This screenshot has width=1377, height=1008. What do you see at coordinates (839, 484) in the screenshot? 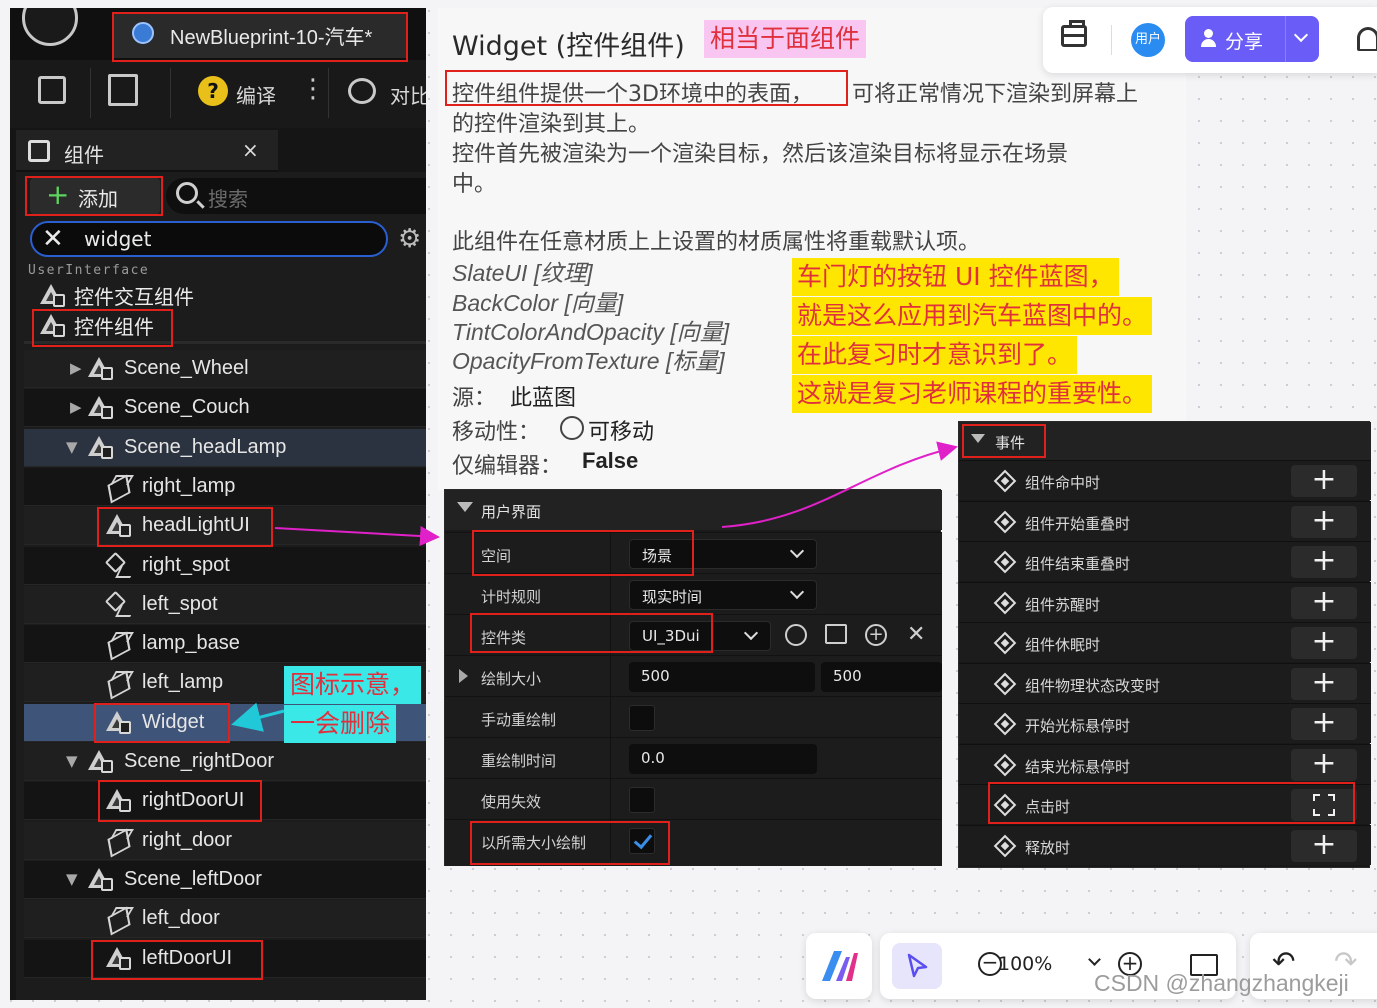
I see `arrow-to-events` at bounding box center [839, 484].